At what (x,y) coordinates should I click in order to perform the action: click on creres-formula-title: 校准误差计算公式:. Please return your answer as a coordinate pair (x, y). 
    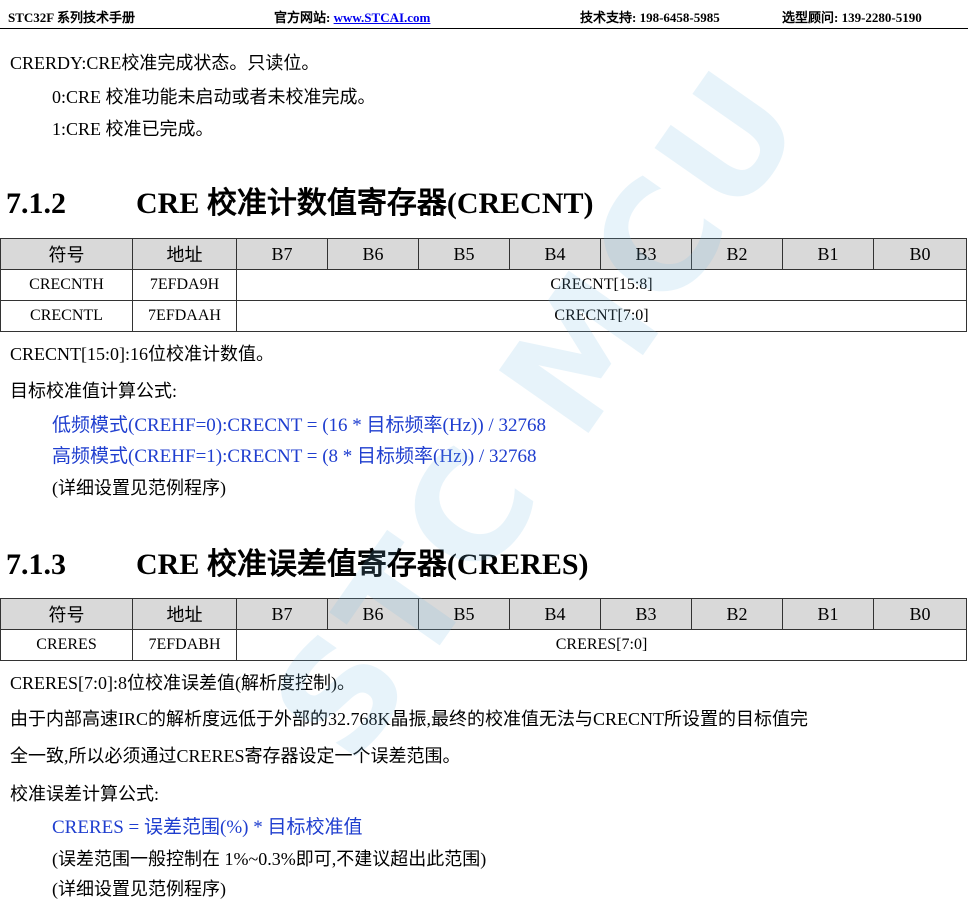
    Looking at the image, I should click on (85, 794).